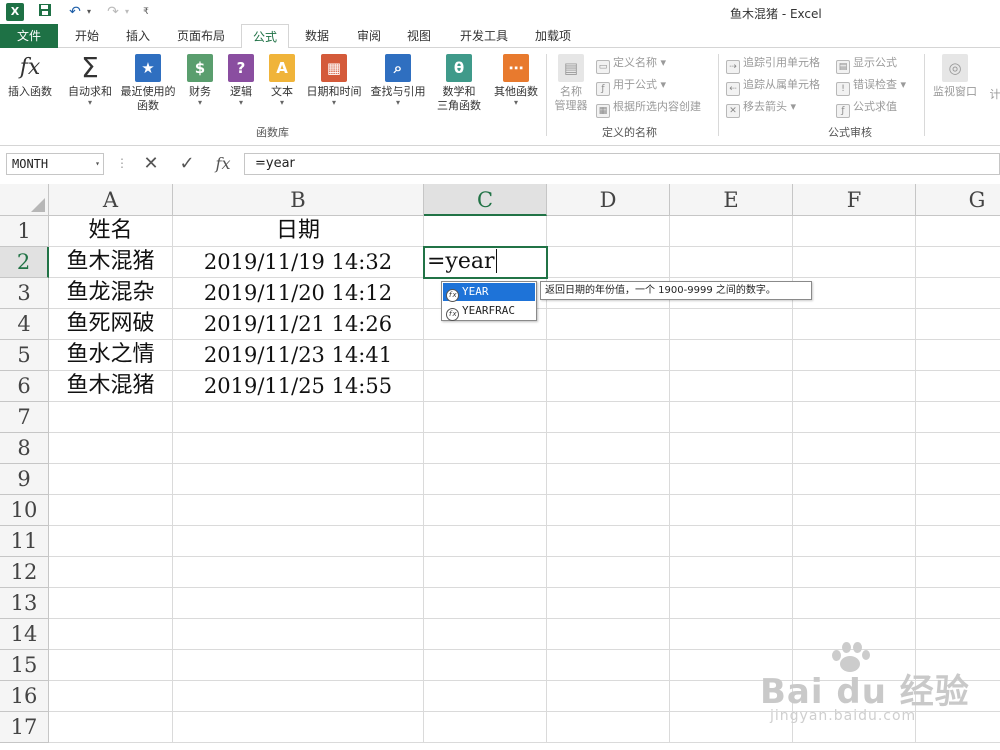  What do you see at coordinates (485, 200) in the screenshot?
I see `column-header-c: C` at bounding box center [485, 200].